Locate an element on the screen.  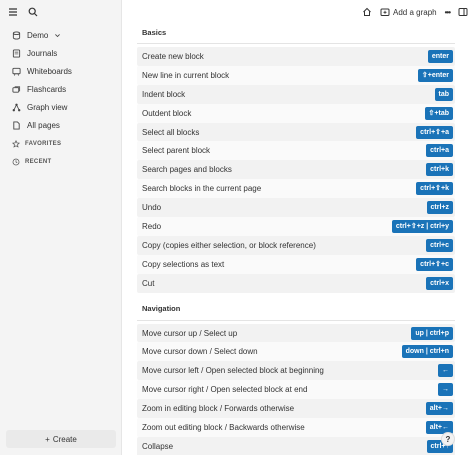
shortcut-label: Search blocks in the current page is located at coordinates (202, 189).